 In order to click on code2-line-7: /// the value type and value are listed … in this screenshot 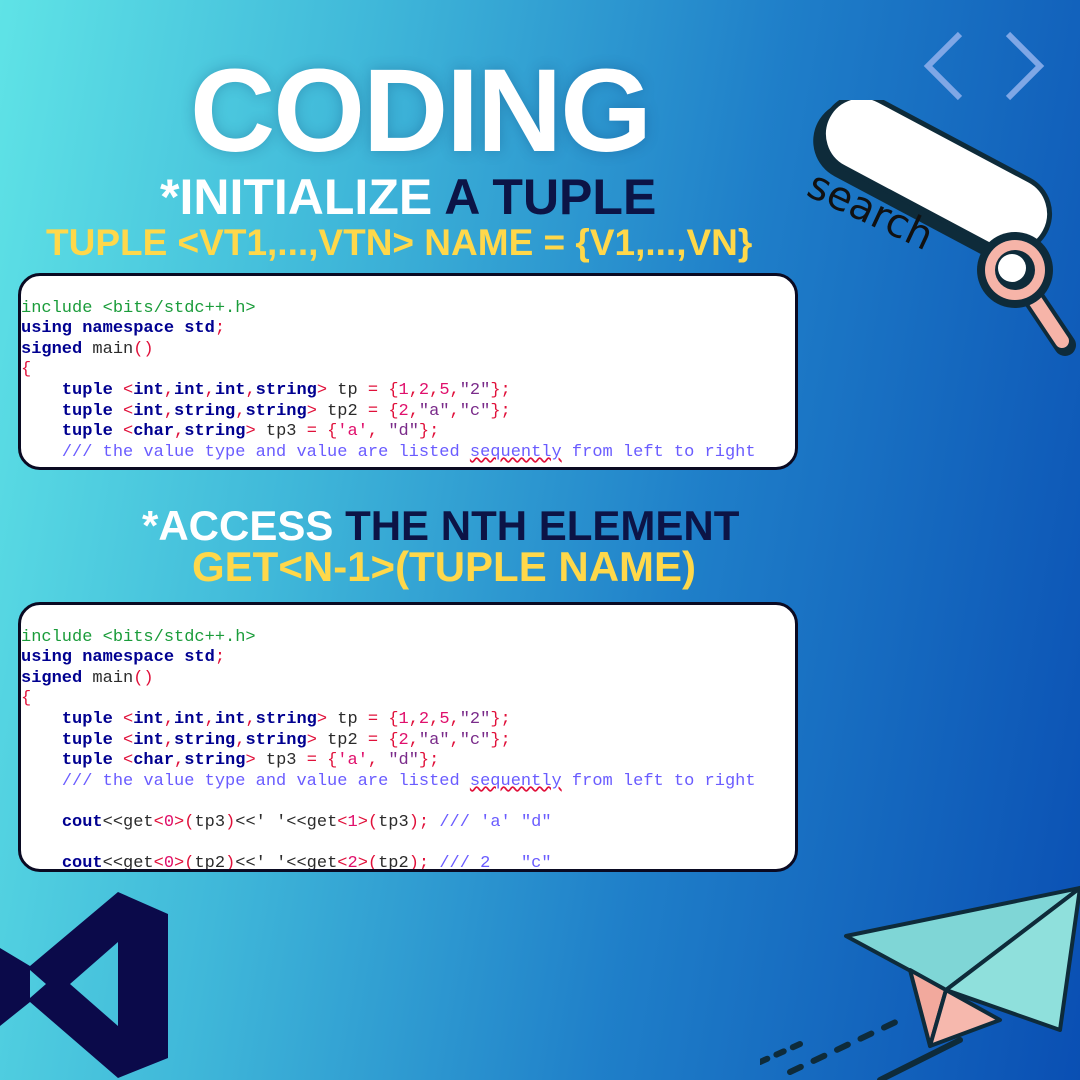, I will do `click(408, 781)`.